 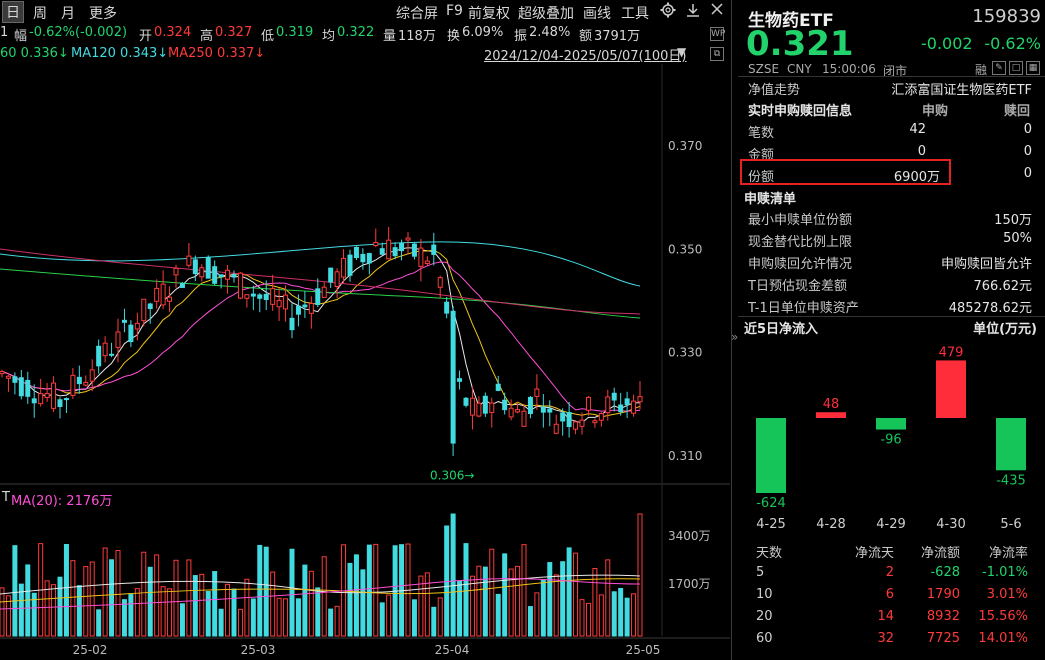 What do you see at coordinates (771, 524) in the screenshot?
I see `inflow-date-label: 4-25` at bounding box center [771, 524].